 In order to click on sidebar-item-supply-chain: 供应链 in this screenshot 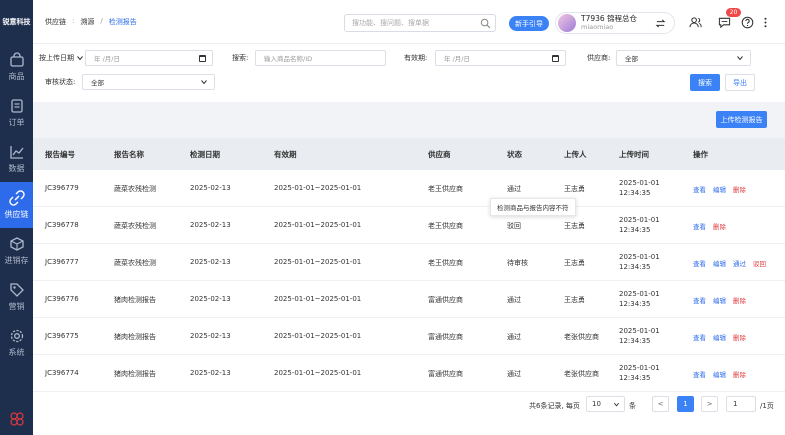, I will do `click(16, 205)`.